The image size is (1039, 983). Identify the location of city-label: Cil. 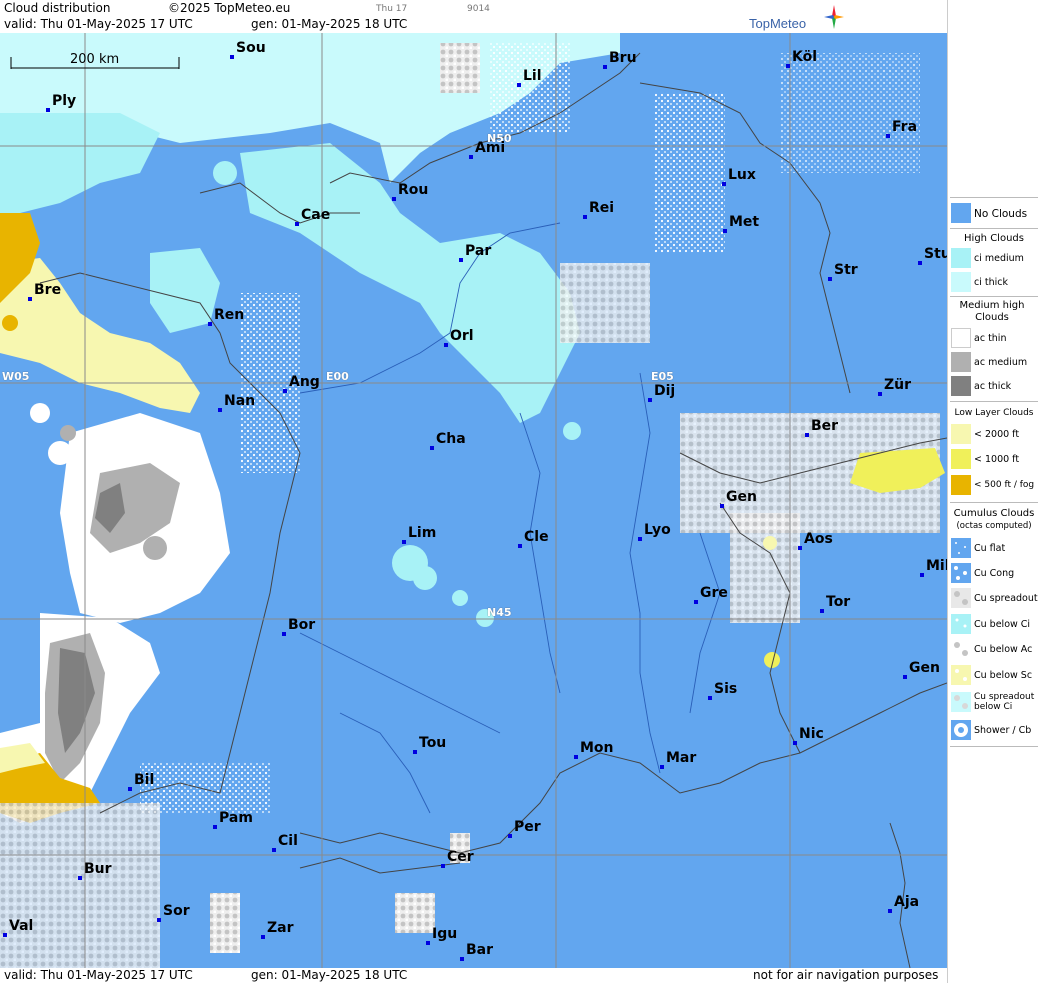
(288, 841).